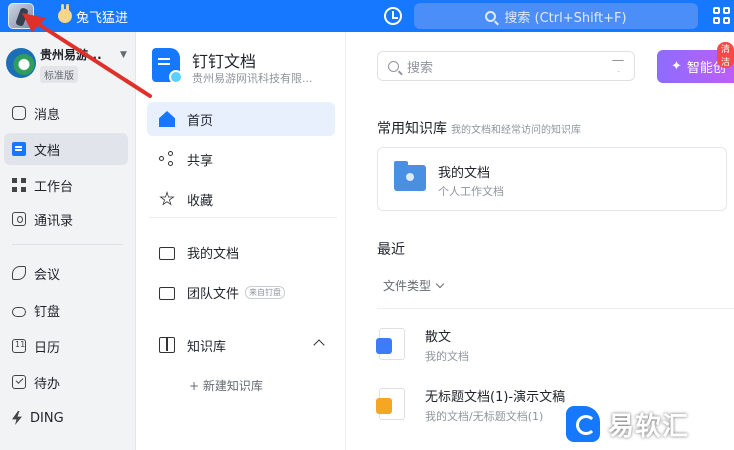 The width and height of the screenshot is (734, 450). I want to click on docs-nav-label: 我的文档, so click(213, 254).